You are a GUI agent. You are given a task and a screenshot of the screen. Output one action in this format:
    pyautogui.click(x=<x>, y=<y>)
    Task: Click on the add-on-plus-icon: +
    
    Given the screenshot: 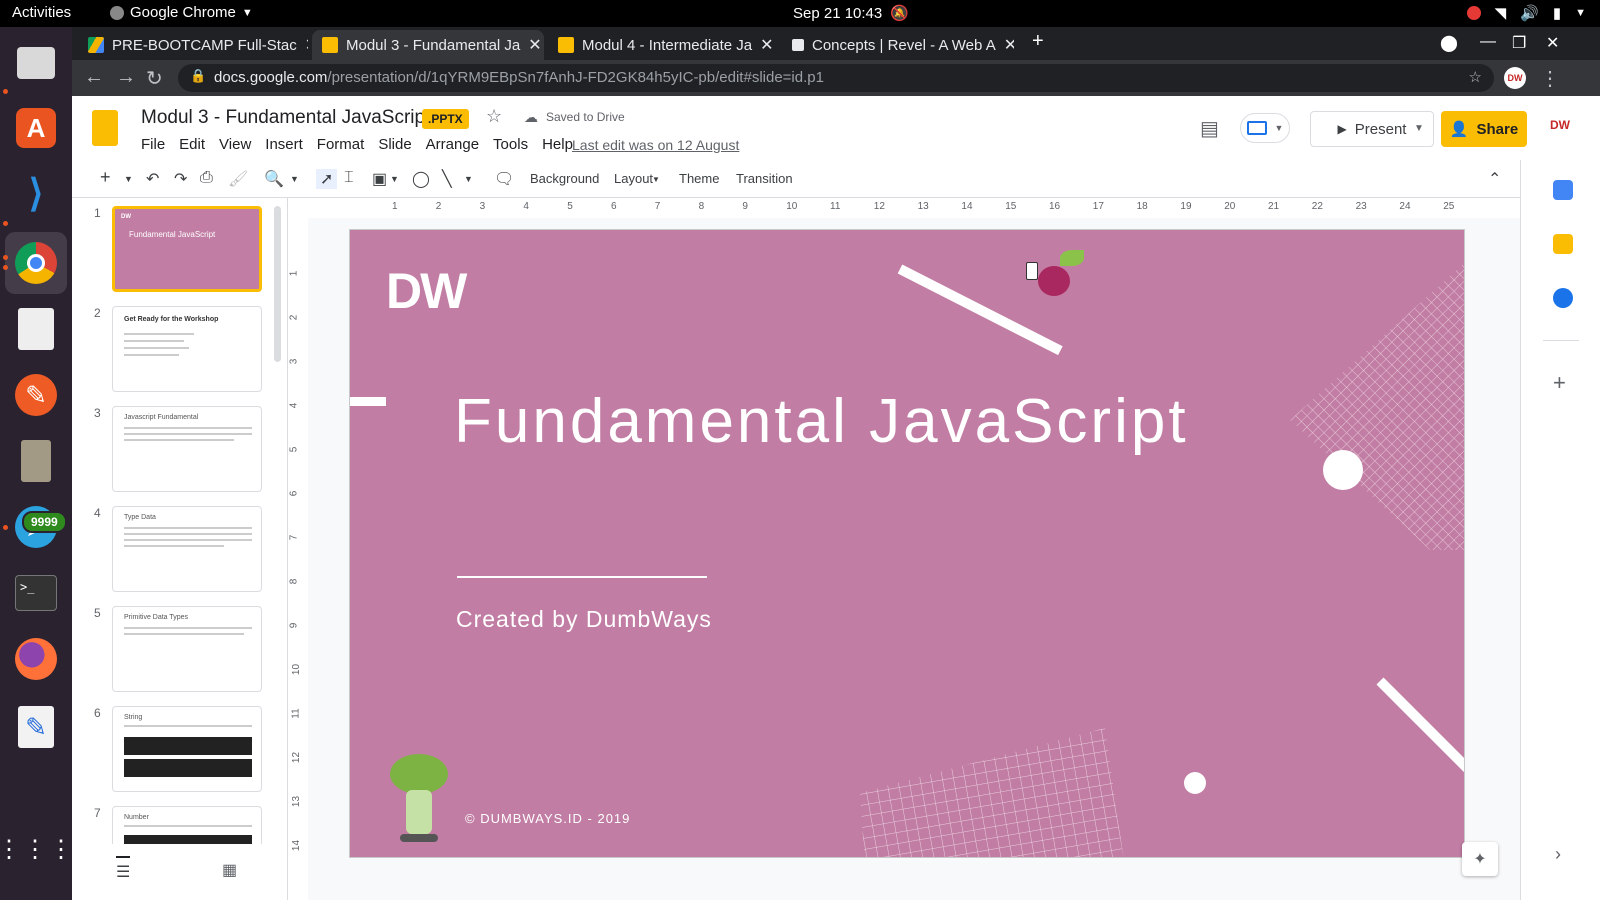 What is the action you would take?
    pyautogui.click(x=1559, y=383)
    